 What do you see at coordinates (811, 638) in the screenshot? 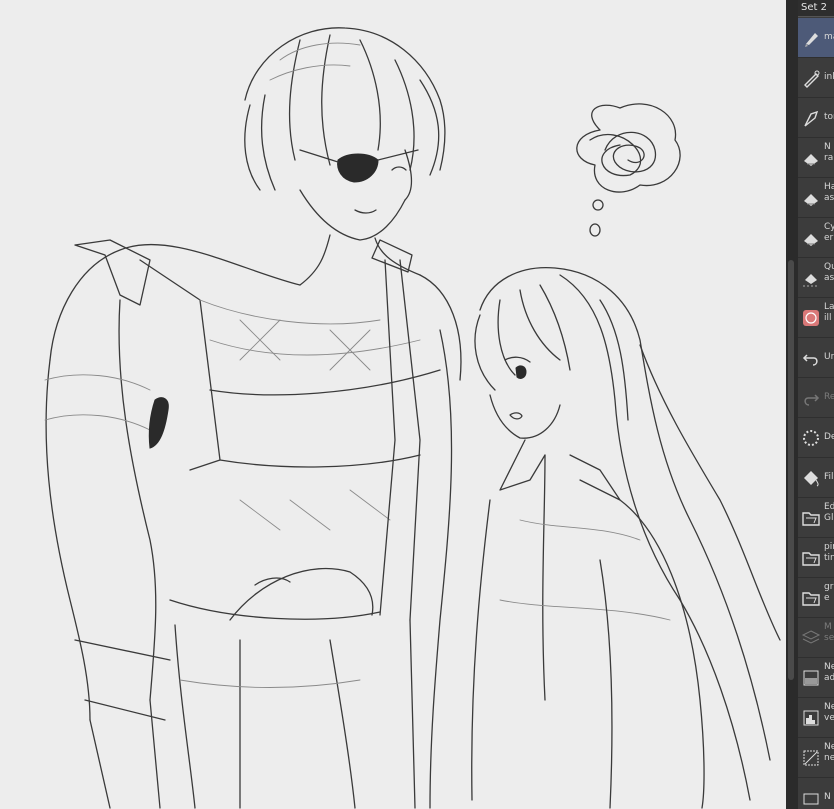
I see `layers-icon` at bounding box center [811, 638].